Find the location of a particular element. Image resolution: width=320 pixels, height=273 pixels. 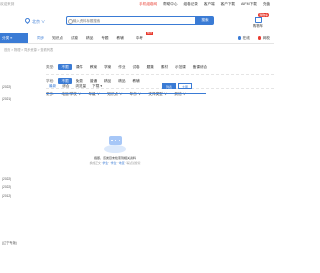

search-button: 搜索 is located at coordinates (205, 20).